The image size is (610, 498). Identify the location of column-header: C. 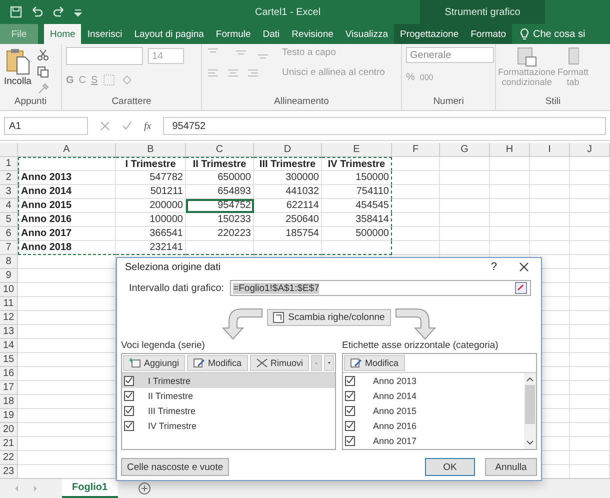
(220, 150).